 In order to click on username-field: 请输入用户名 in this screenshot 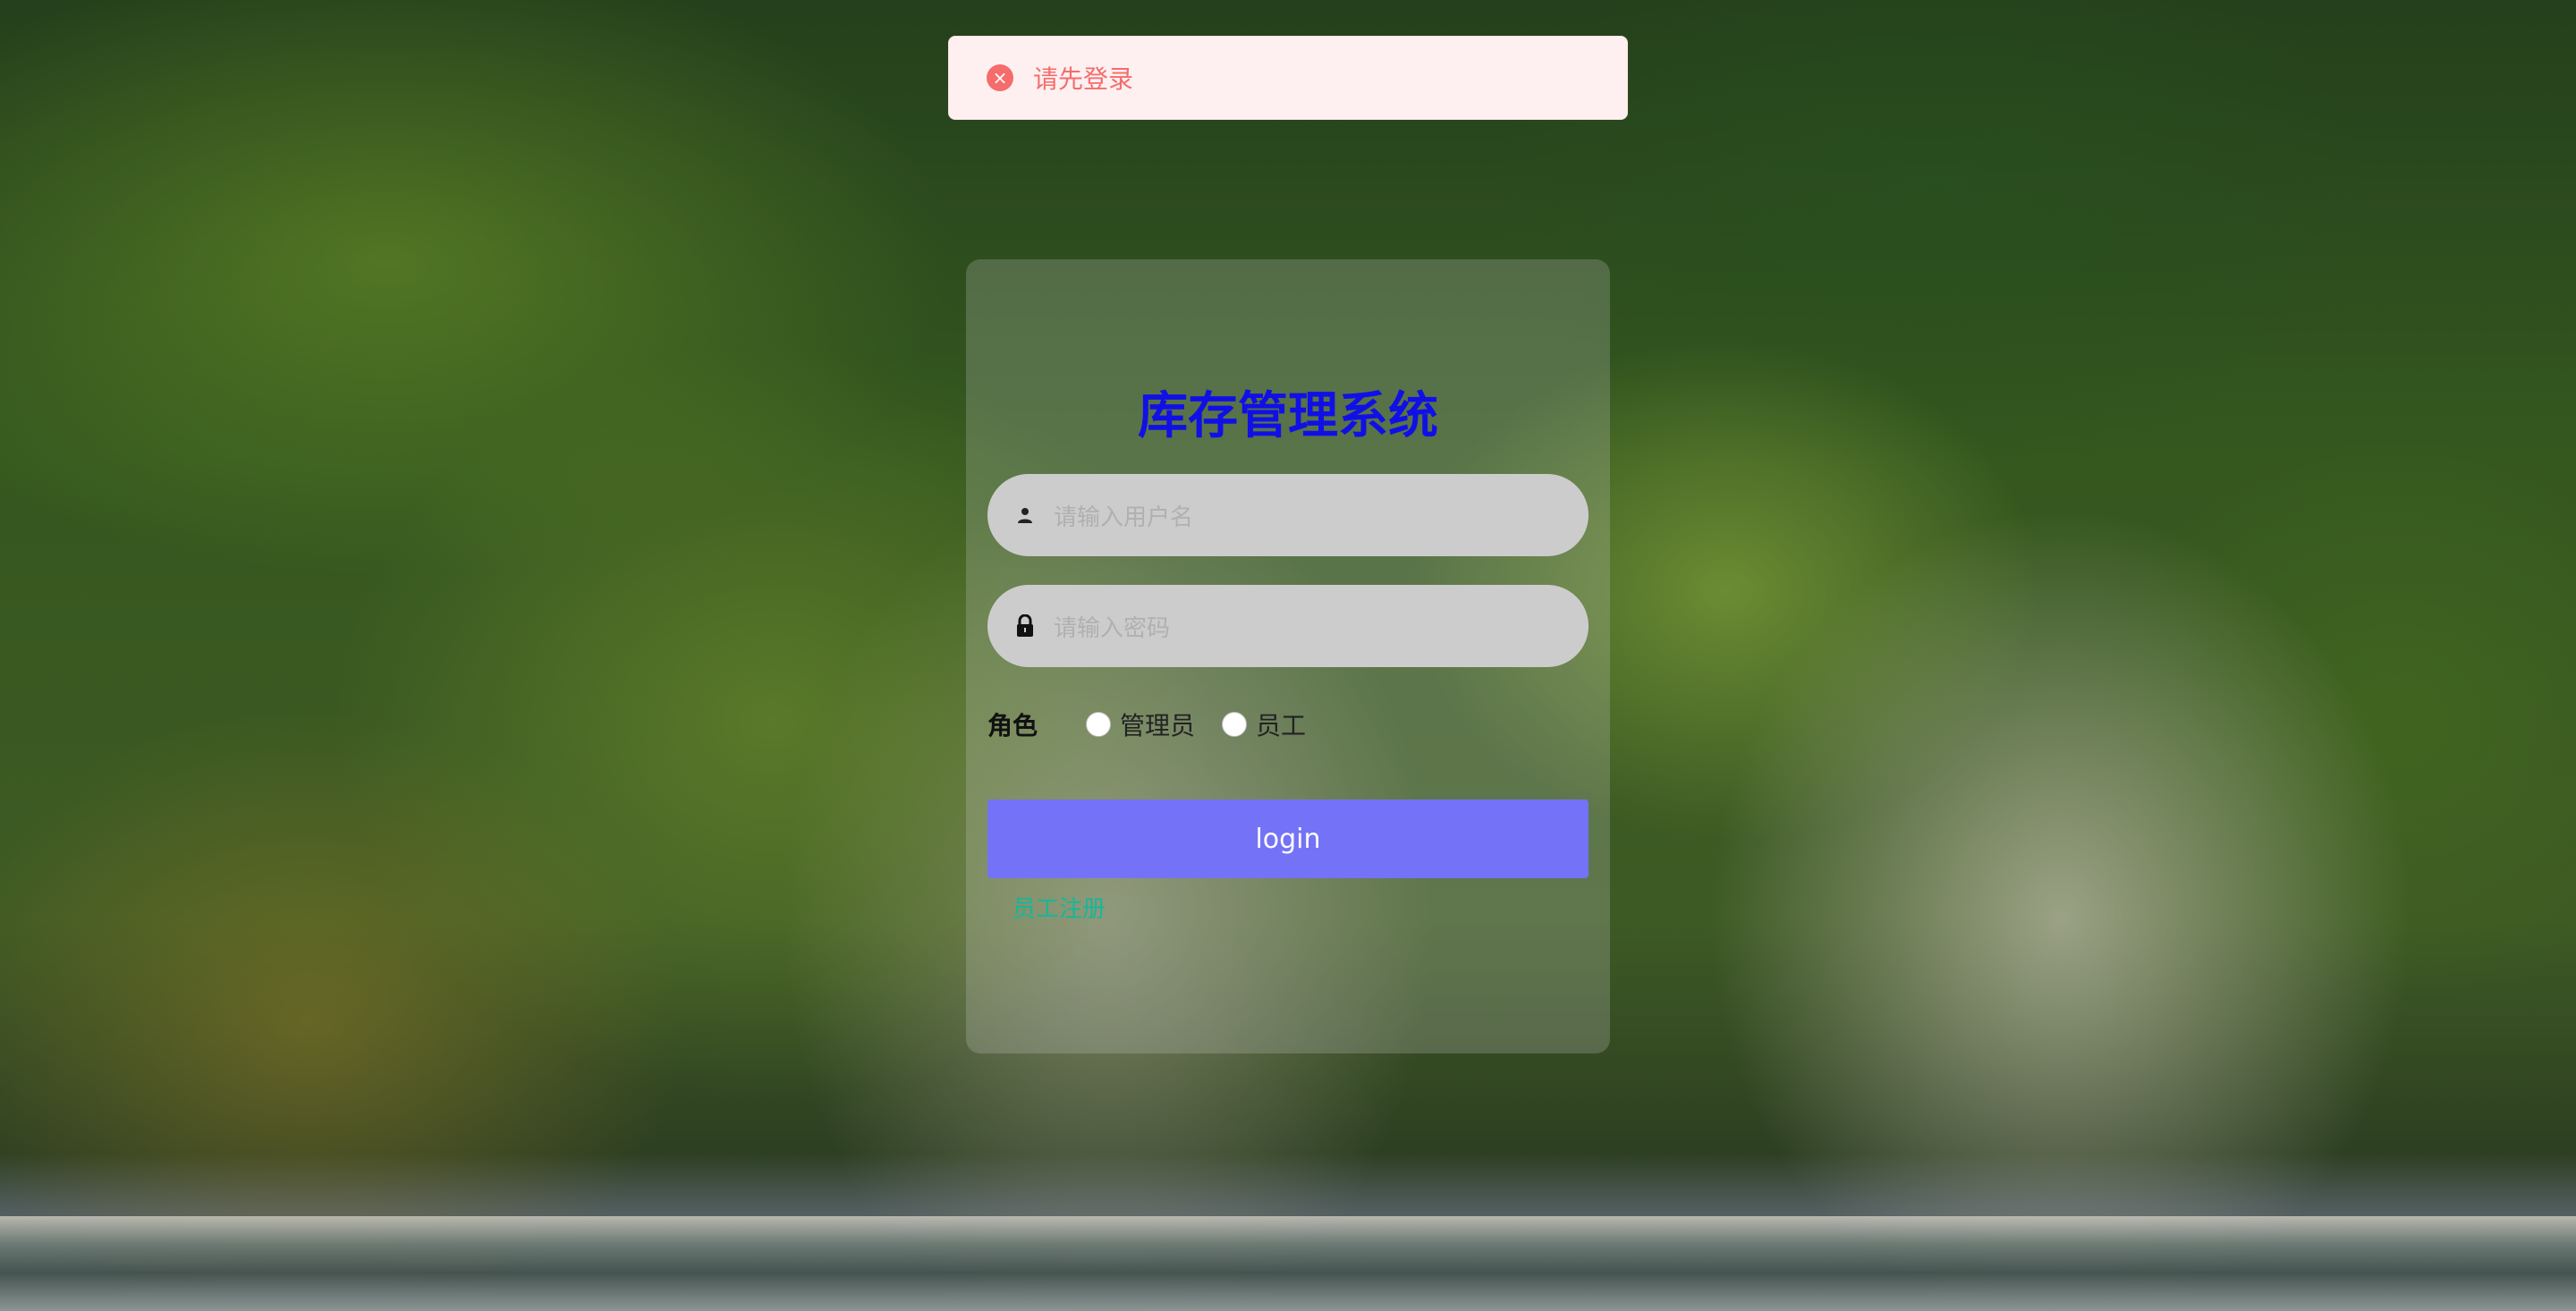, I will do `click(1288, 515)`.